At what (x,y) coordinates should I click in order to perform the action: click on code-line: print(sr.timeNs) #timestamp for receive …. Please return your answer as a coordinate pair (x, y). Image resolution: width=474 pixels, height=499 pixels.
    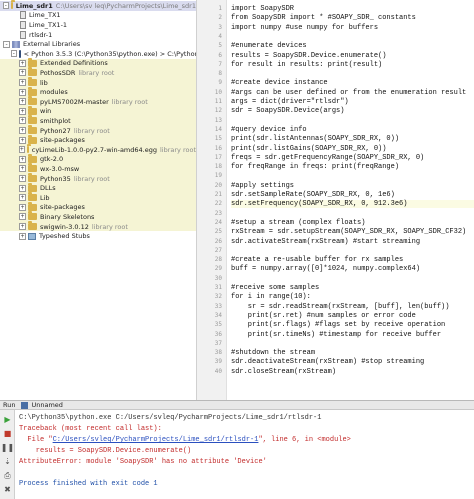
    Looking at the image, I should click on (352, 335).